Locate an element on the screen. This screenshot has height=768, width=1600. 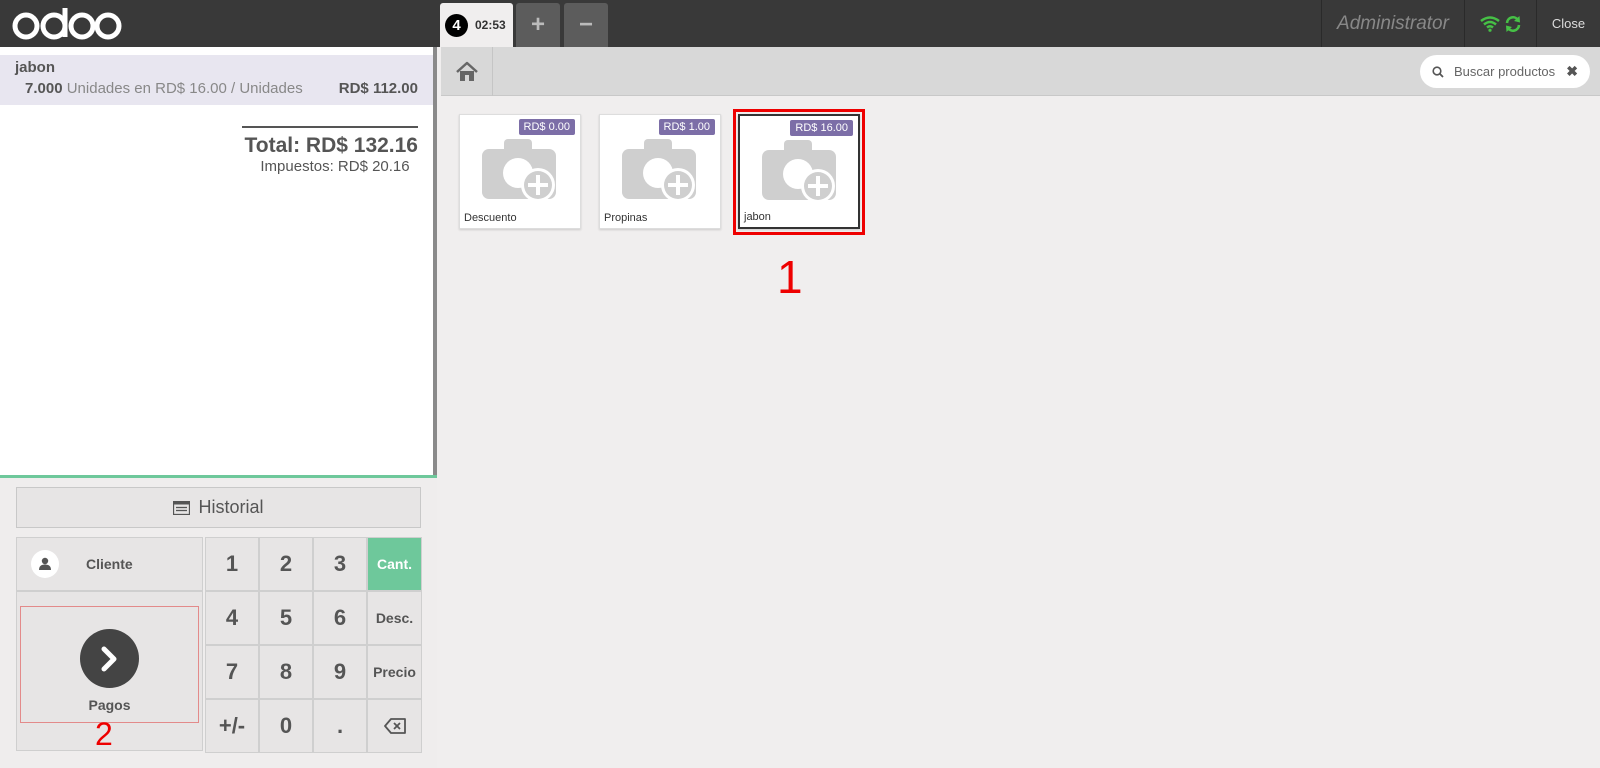
product-header: Buscar productos ✖ is located at coordinates (1020, 71).